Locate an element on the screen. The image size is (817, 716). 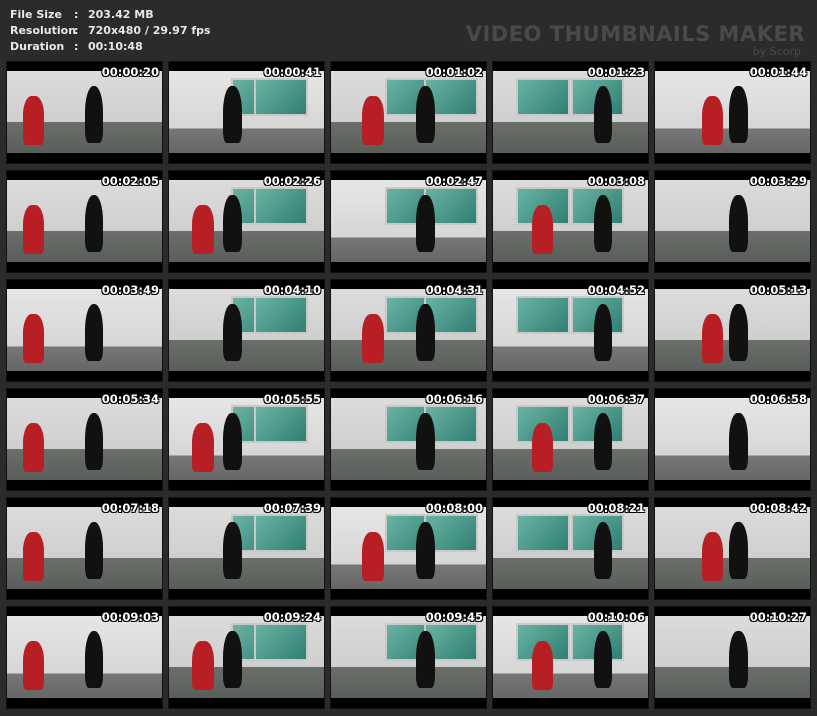
thumbnail-timestamp: 00:09:45 is located at coordinates (454, 617).